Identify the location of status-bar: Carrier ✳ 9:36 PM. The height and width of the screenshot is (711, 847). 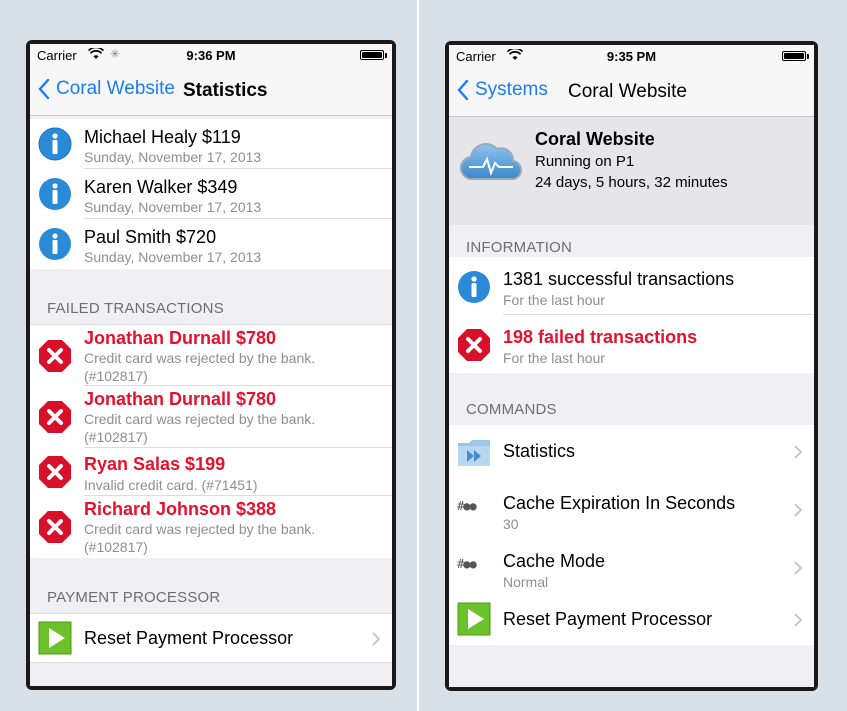
(211, 54).